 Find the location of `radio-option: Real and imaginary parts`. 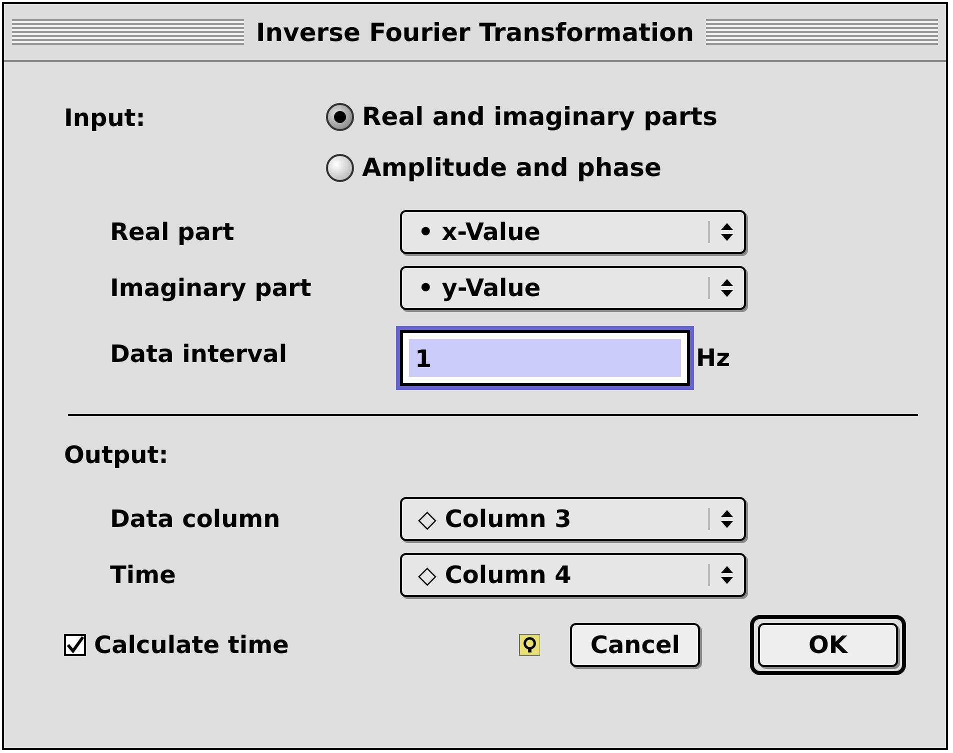

radio-option: Real and imaginary parts is located at coordinates (522, 116).